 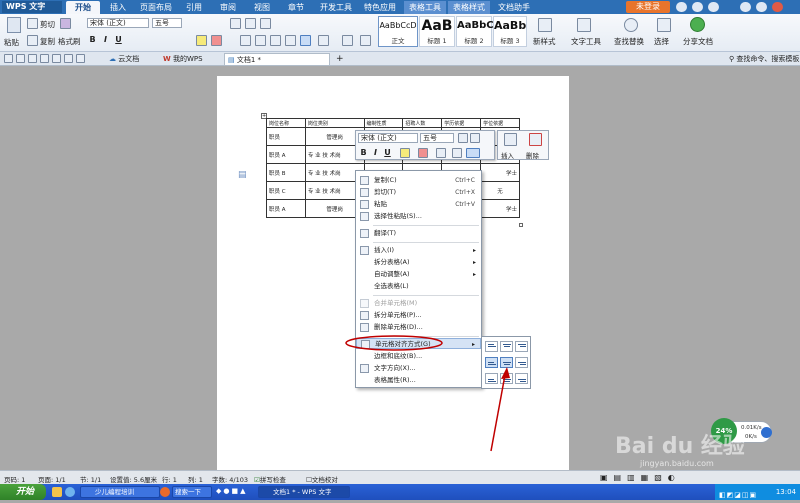 I want to click on menu-split-table: 拆分表格(A) ▸, so click(x=418, y=262).